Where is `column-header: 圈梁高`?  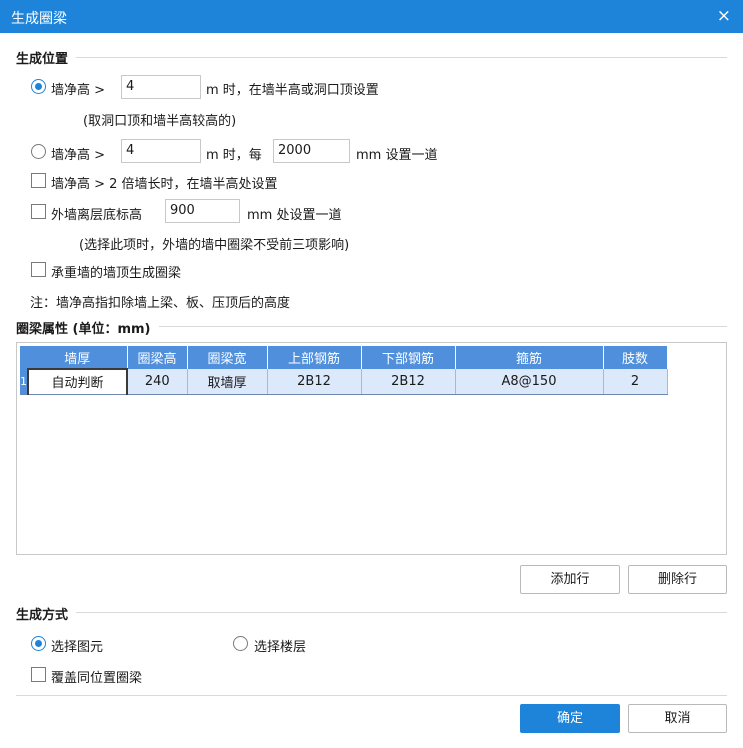 column-header: 圈梁高 is located at coordinates (157, 357).